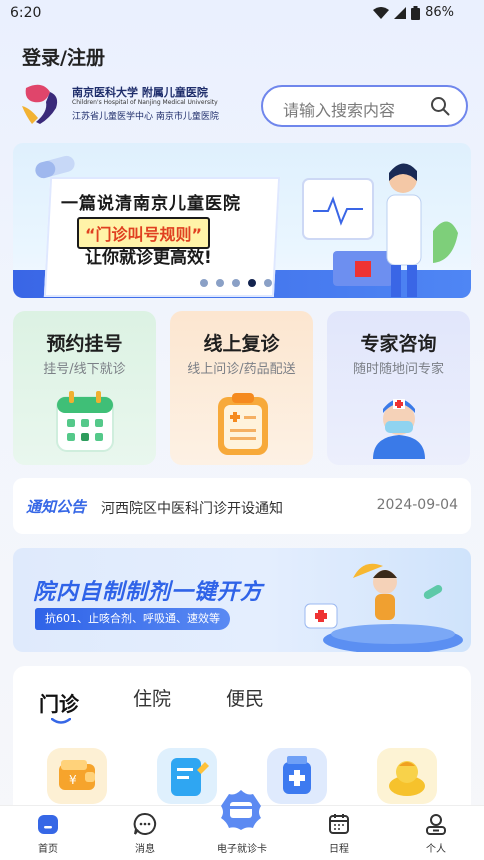  What do you see at coordinates (61, 721) in the screenshot?
I see `tab-active-indicator` at bounding box center [61, 721].